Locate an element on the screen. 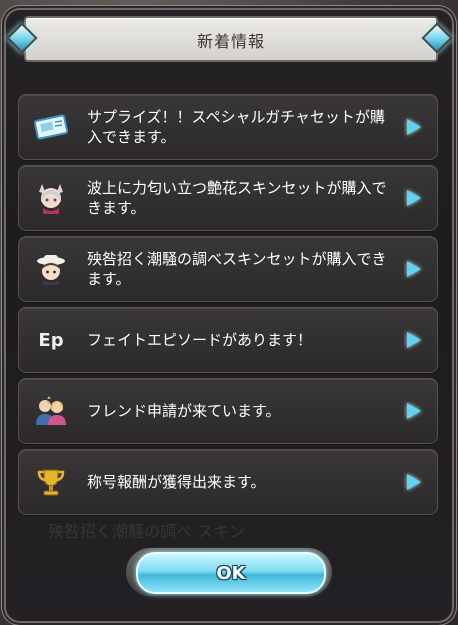 Image resolution: width=458 pixels, height=625 pixels. news-item-fate-episode: Ep フェイトエピソードがあります！ is located at coordinates (228, 340).